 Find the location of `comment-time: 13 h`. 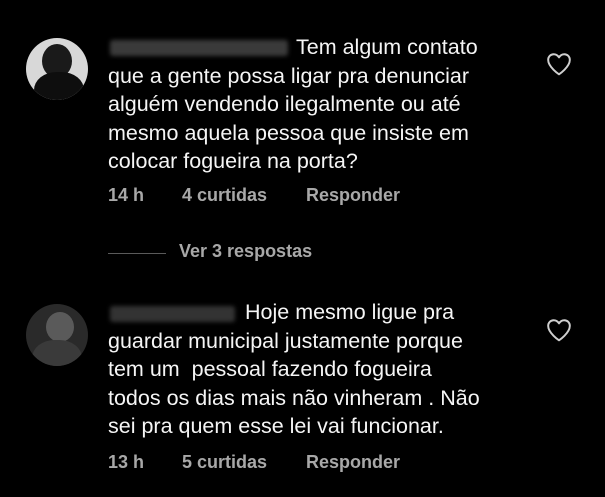

comment-time: 13 h is located at coordinates (126, 462).